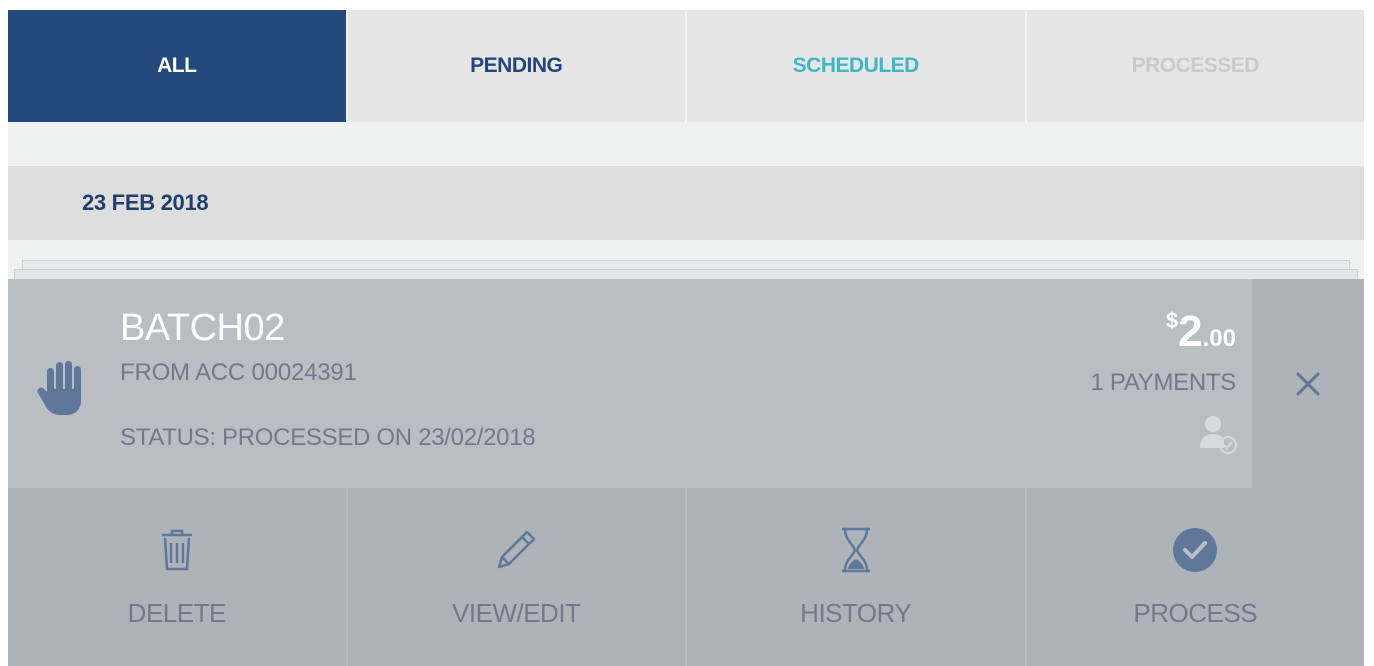 The image size is (1374, 666). I want to click on view-edit-label: VIEW/EDIT, so click(516, 613).